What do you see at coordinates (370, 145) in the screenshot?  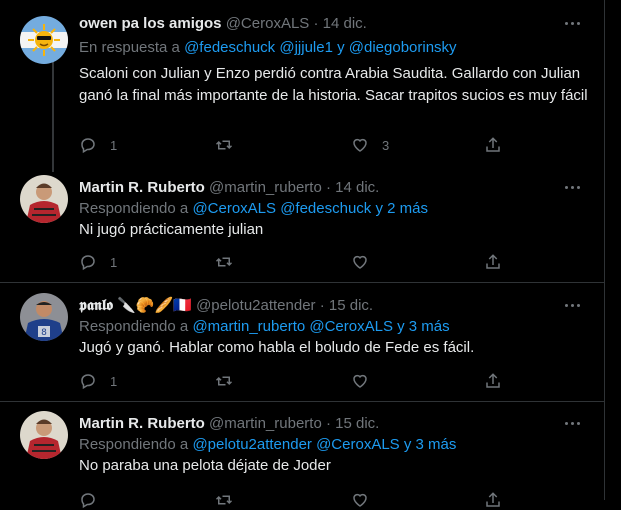 I see `like-button: 3` at bounding box center [370, 145].